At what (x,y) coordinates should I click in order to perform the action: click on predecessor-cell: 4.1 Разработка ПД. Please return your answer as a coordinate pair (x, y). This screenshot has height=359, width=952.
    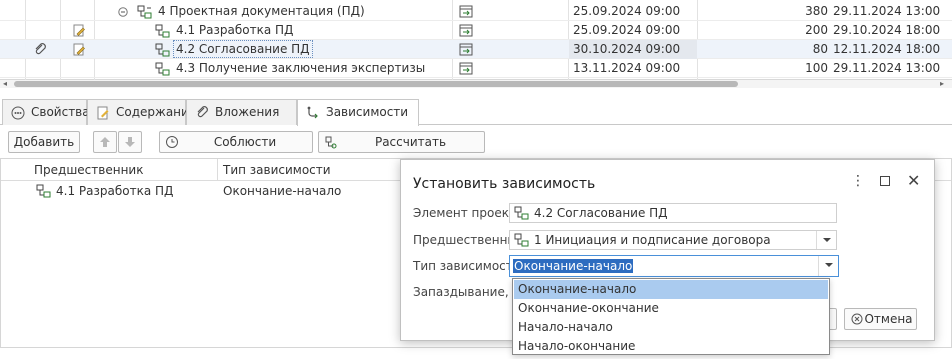
    Looking at the image, I should click on (115, 191).